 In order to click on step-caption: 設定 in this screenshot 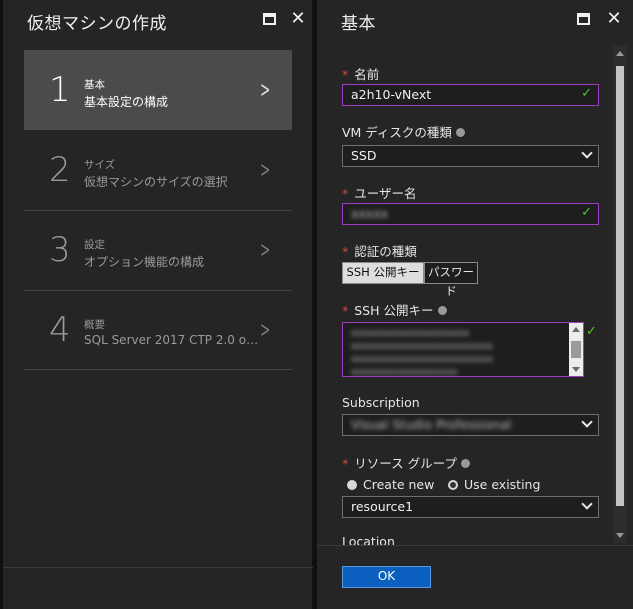, I will do `click(94, 245)`.